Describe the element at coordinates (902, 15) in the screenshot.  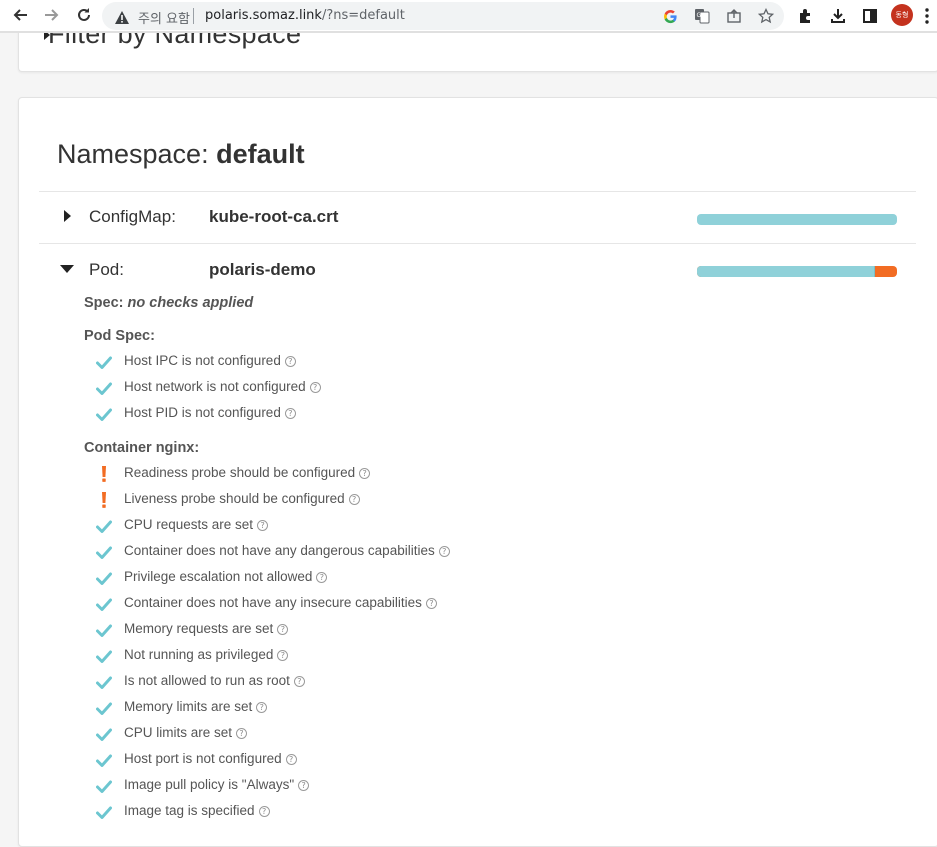
I see `profile-avatar: 동형` at that location.